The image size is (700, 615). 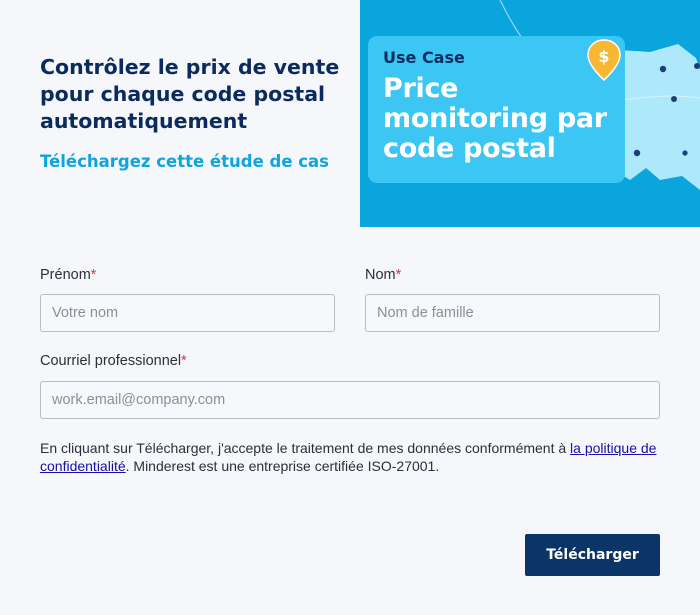 I want to click on price-pin-icon: $, so click(x=604, y=60).